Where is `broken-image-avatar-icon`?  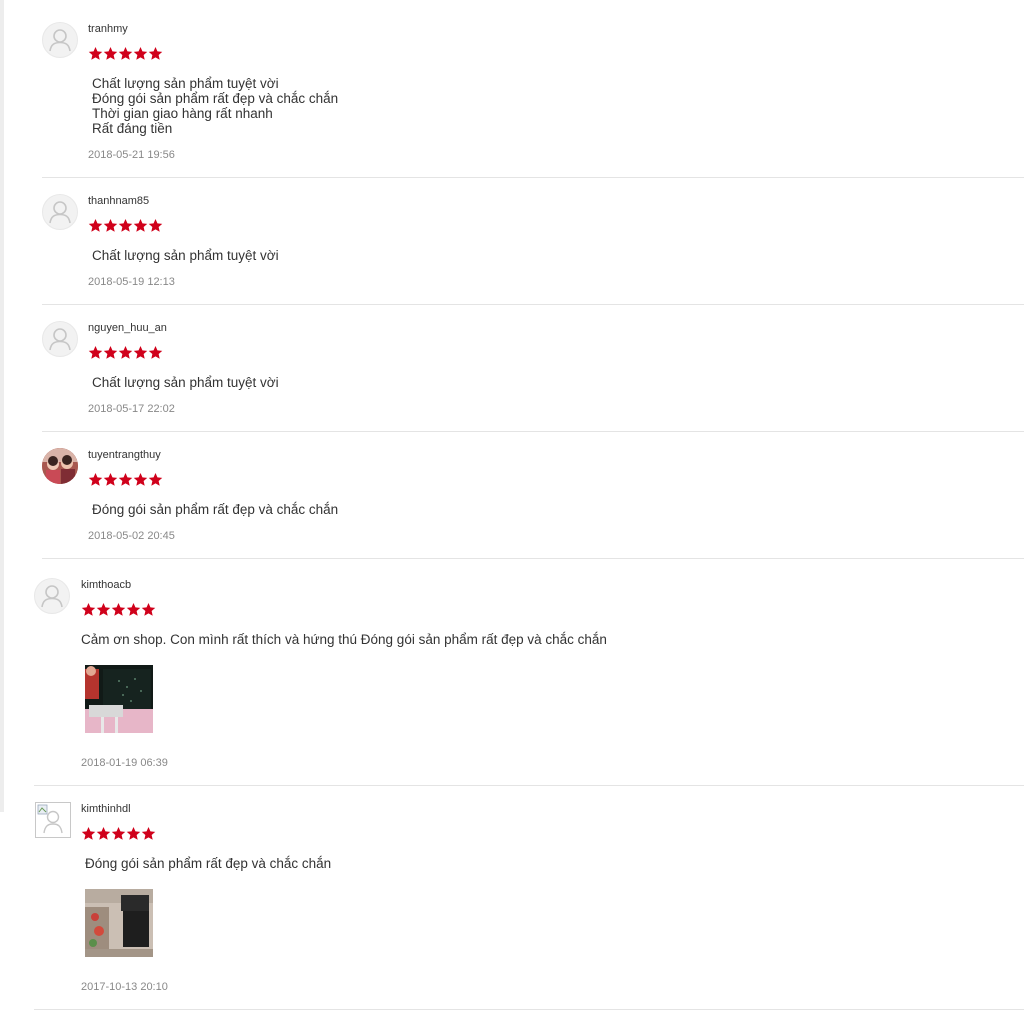
broken-image-avatar-icon is located at coordinates (53, 820).